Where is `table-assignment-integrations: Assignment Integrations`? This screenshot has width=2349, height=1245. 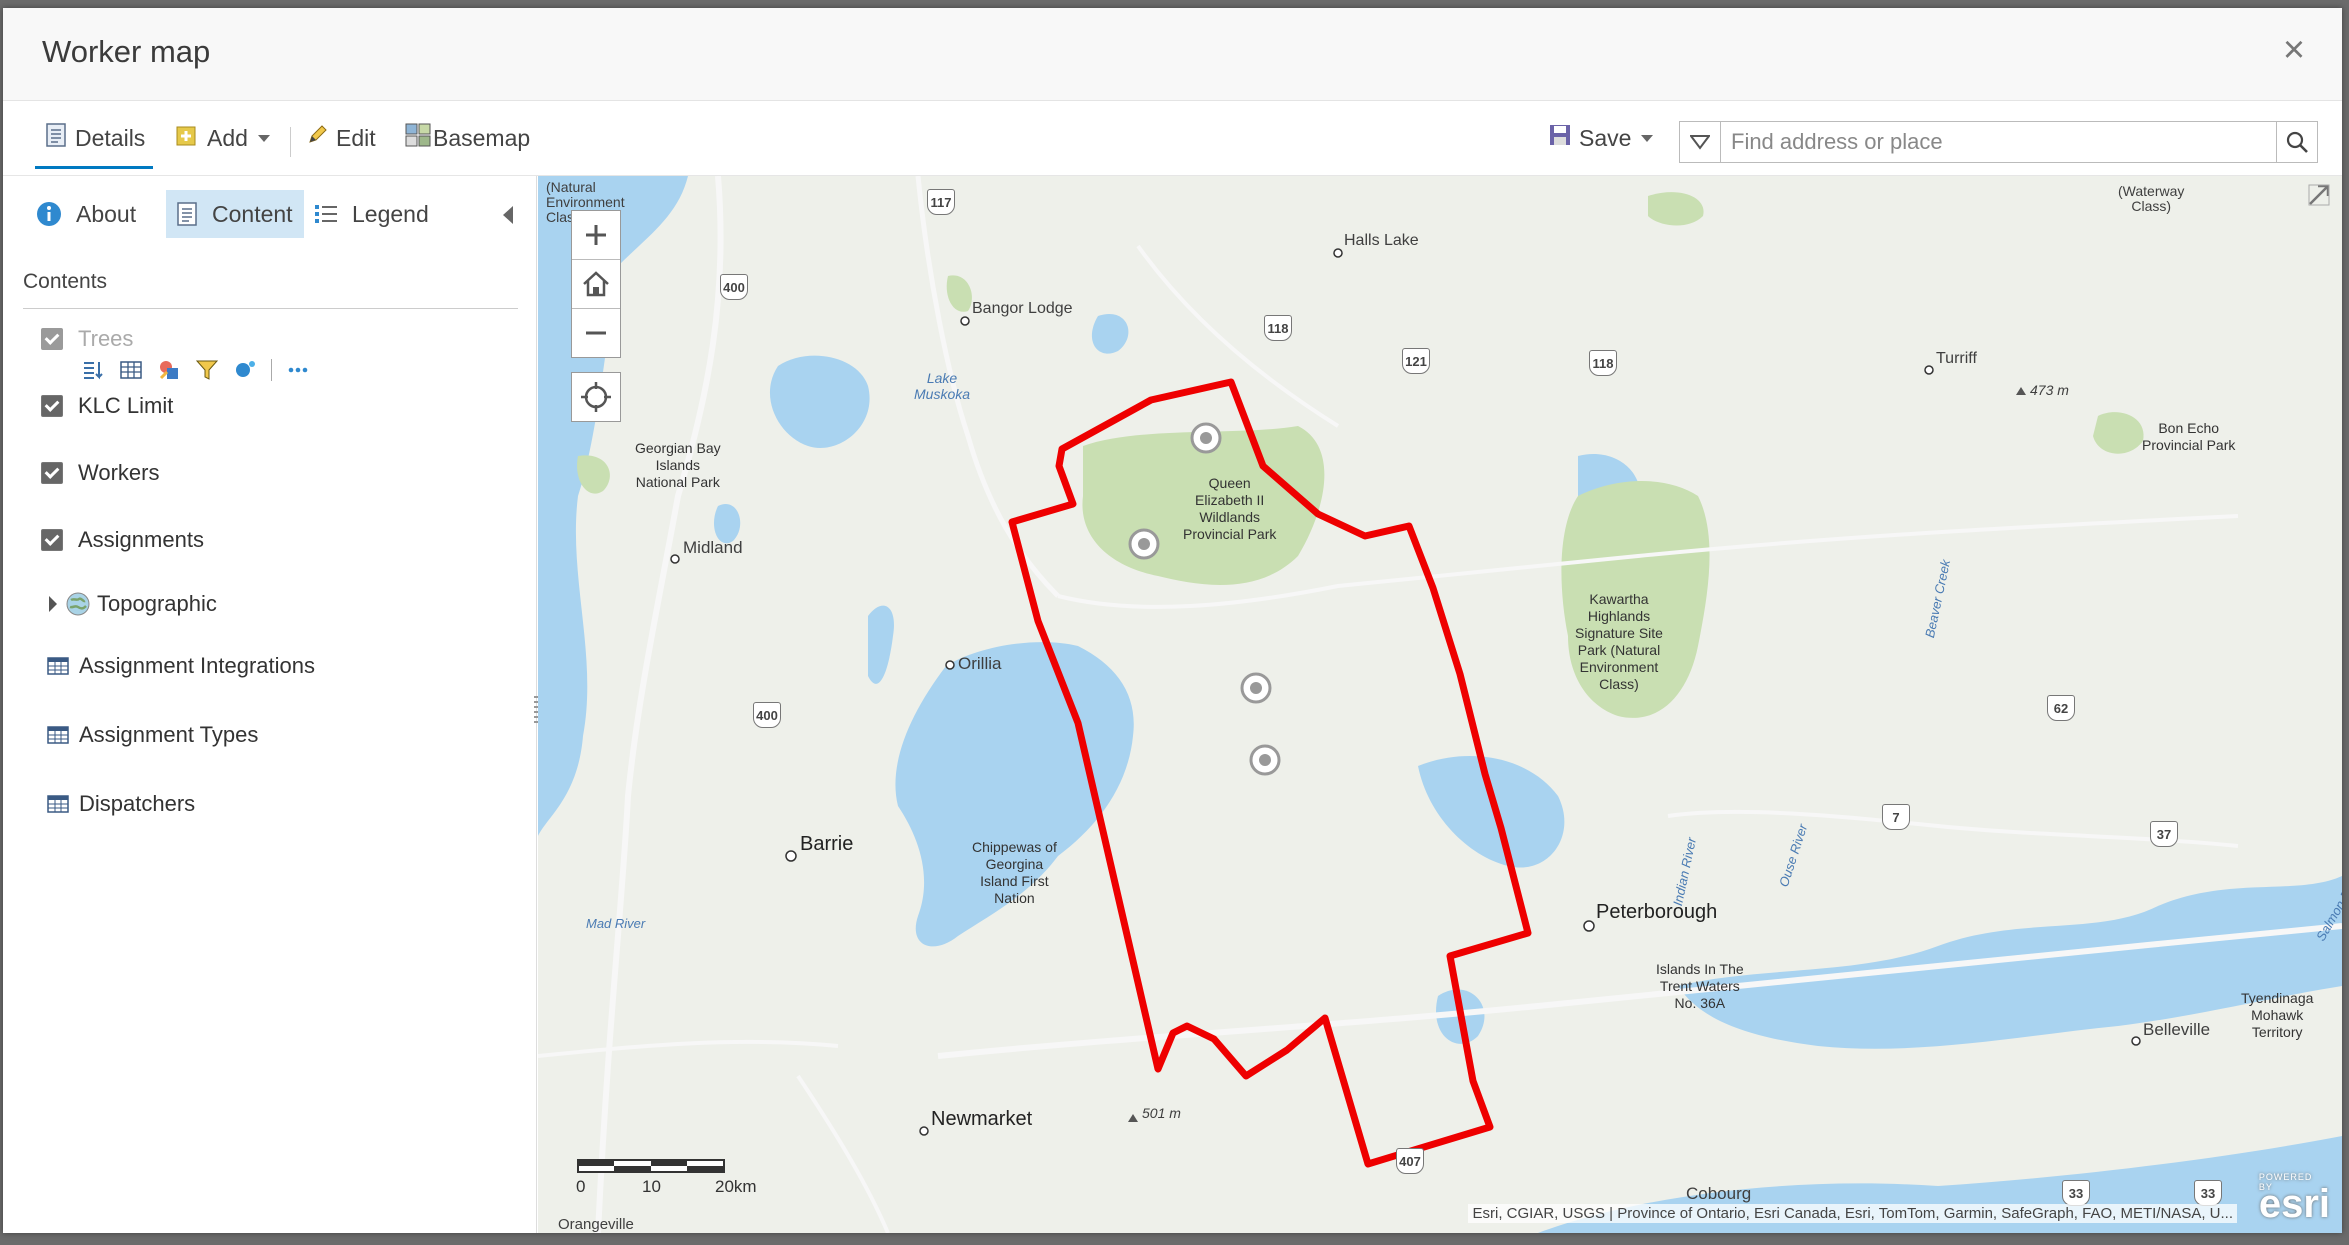 table-assignment-integrations: Assignment Integrations is located at coordinates (181, 666).